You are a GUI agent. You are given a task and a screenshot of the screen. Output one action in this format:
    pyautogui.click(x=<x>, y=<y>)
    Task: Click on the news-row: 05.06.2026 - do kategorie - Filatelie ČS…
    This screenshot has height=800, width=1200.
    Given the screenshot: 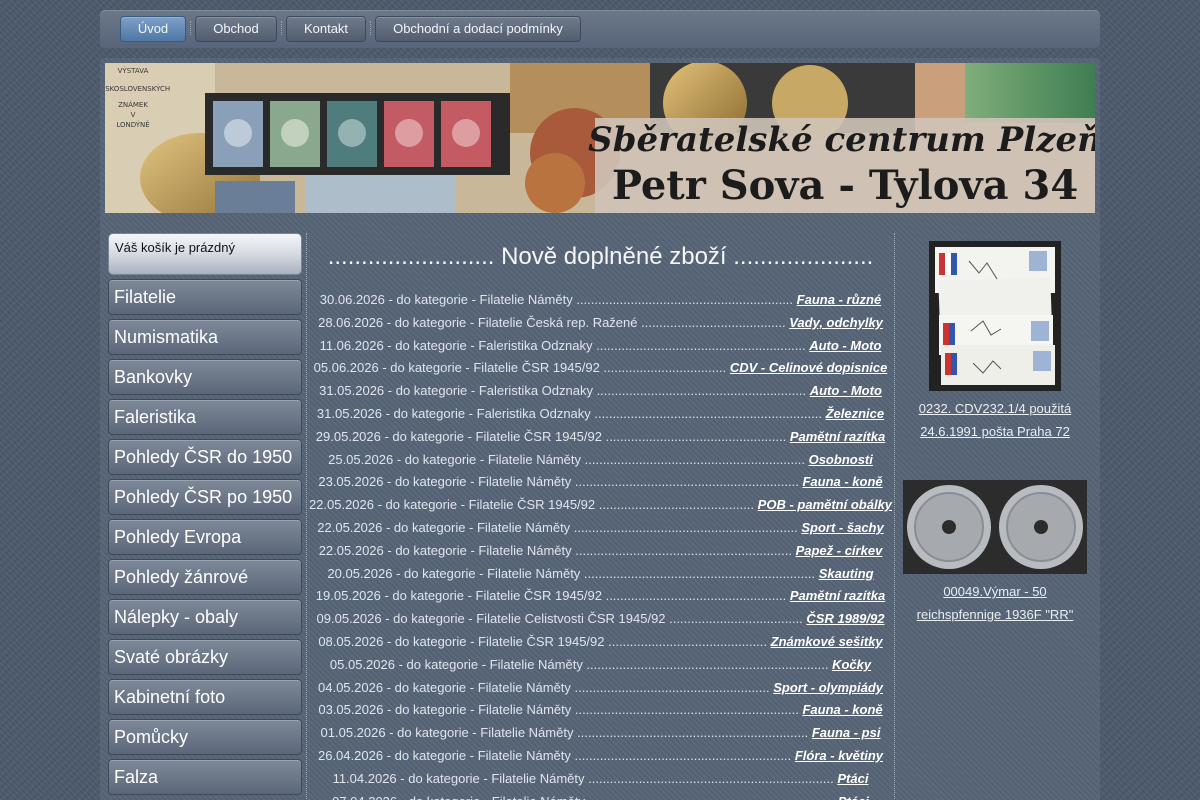 What is the action you would take?
    pyautogui.click(x=600, y=368)
    